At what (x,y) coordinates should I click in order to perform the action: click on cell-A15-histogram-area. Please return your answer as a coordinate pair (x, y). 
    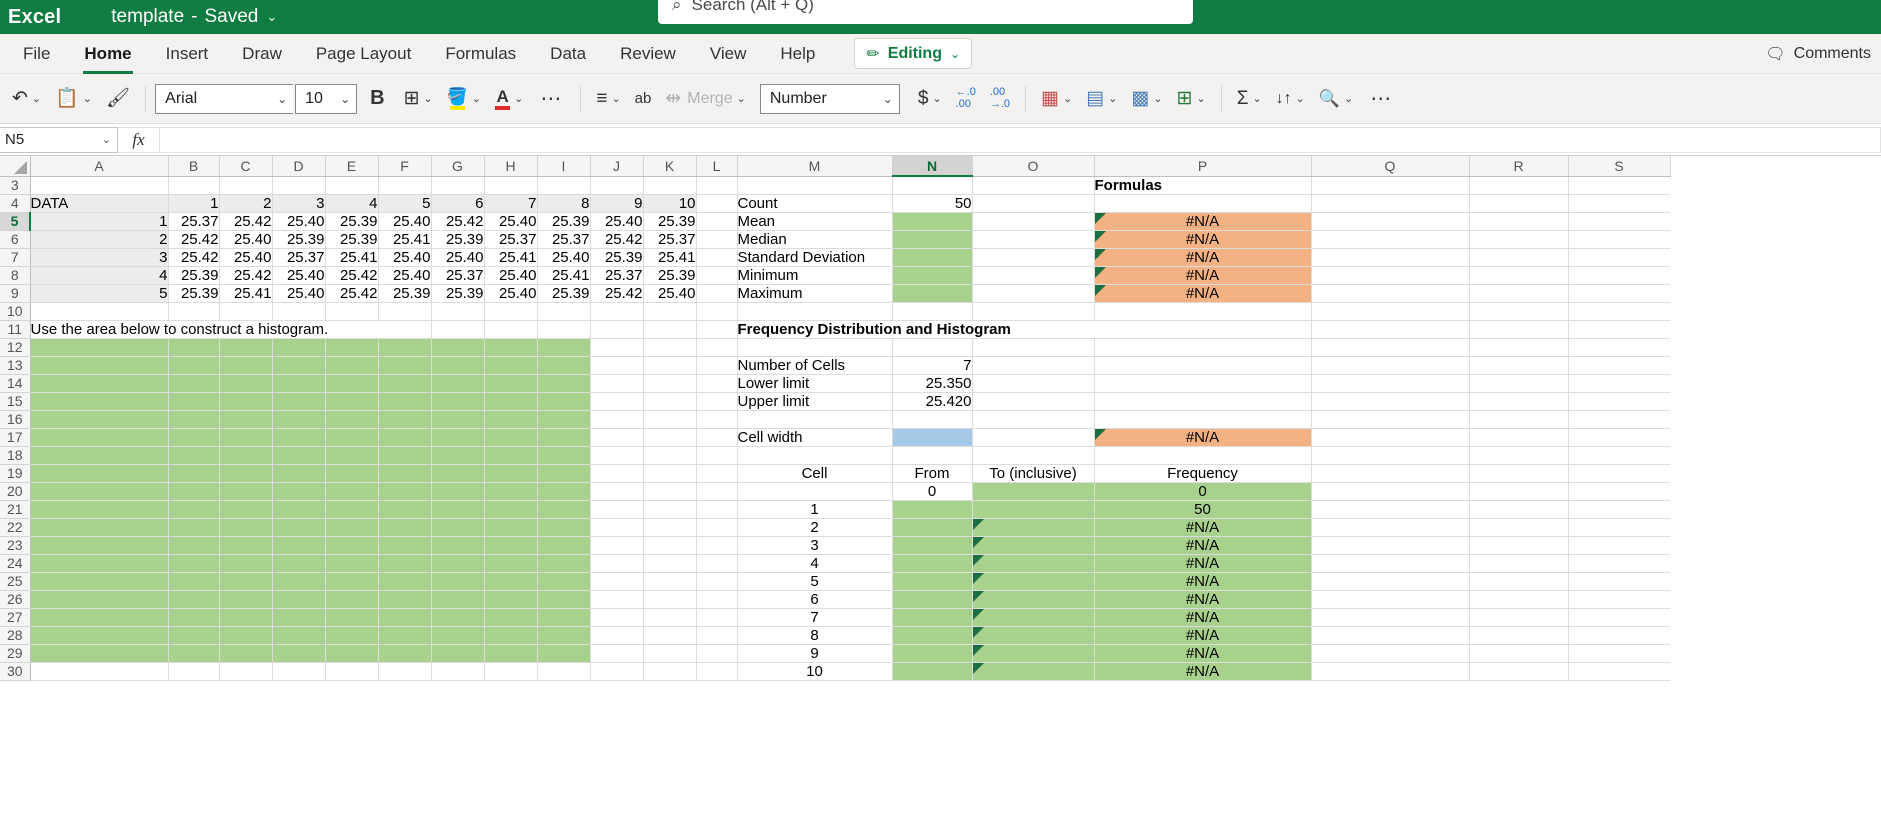
    Looking at the image, I should click on (99, 401).